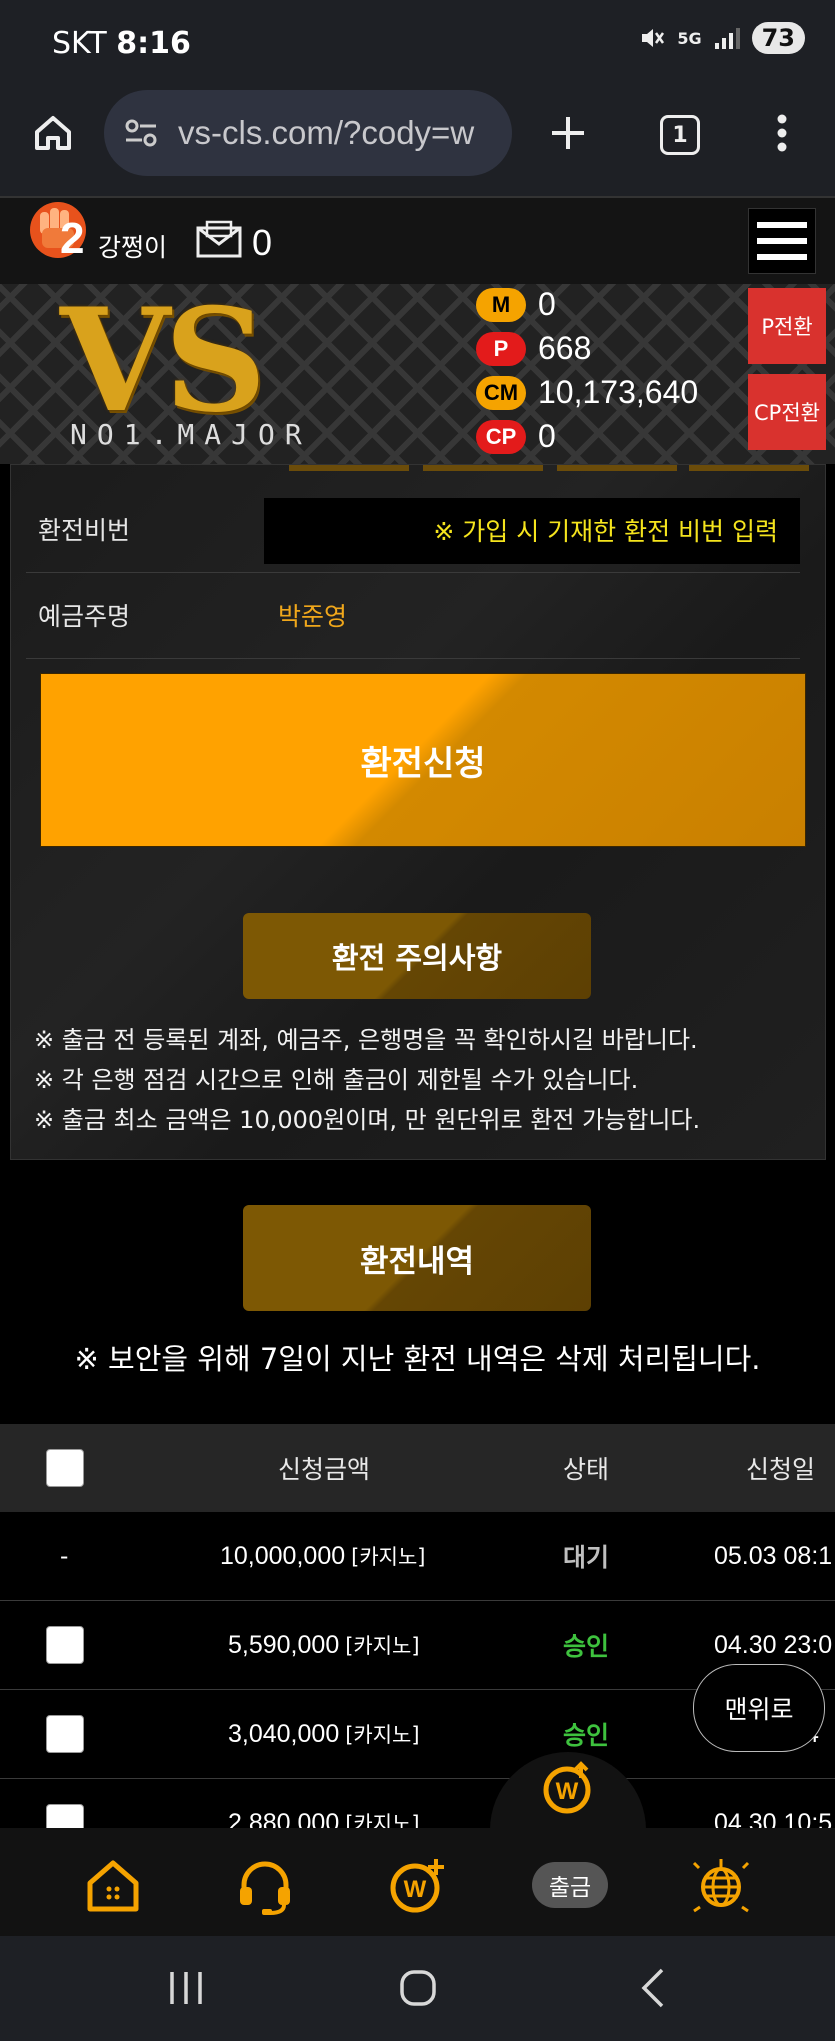  What do you see at coordinates (501, 392) in the screenshot?
I see `cm-point-badge: CM` at bounding box center [501, 392].